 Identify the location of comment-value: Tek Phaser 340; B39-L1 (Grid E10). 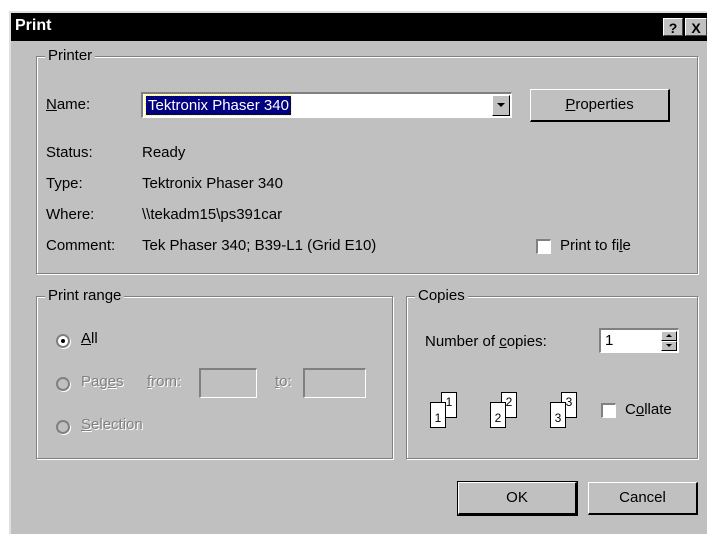
(259, 245).